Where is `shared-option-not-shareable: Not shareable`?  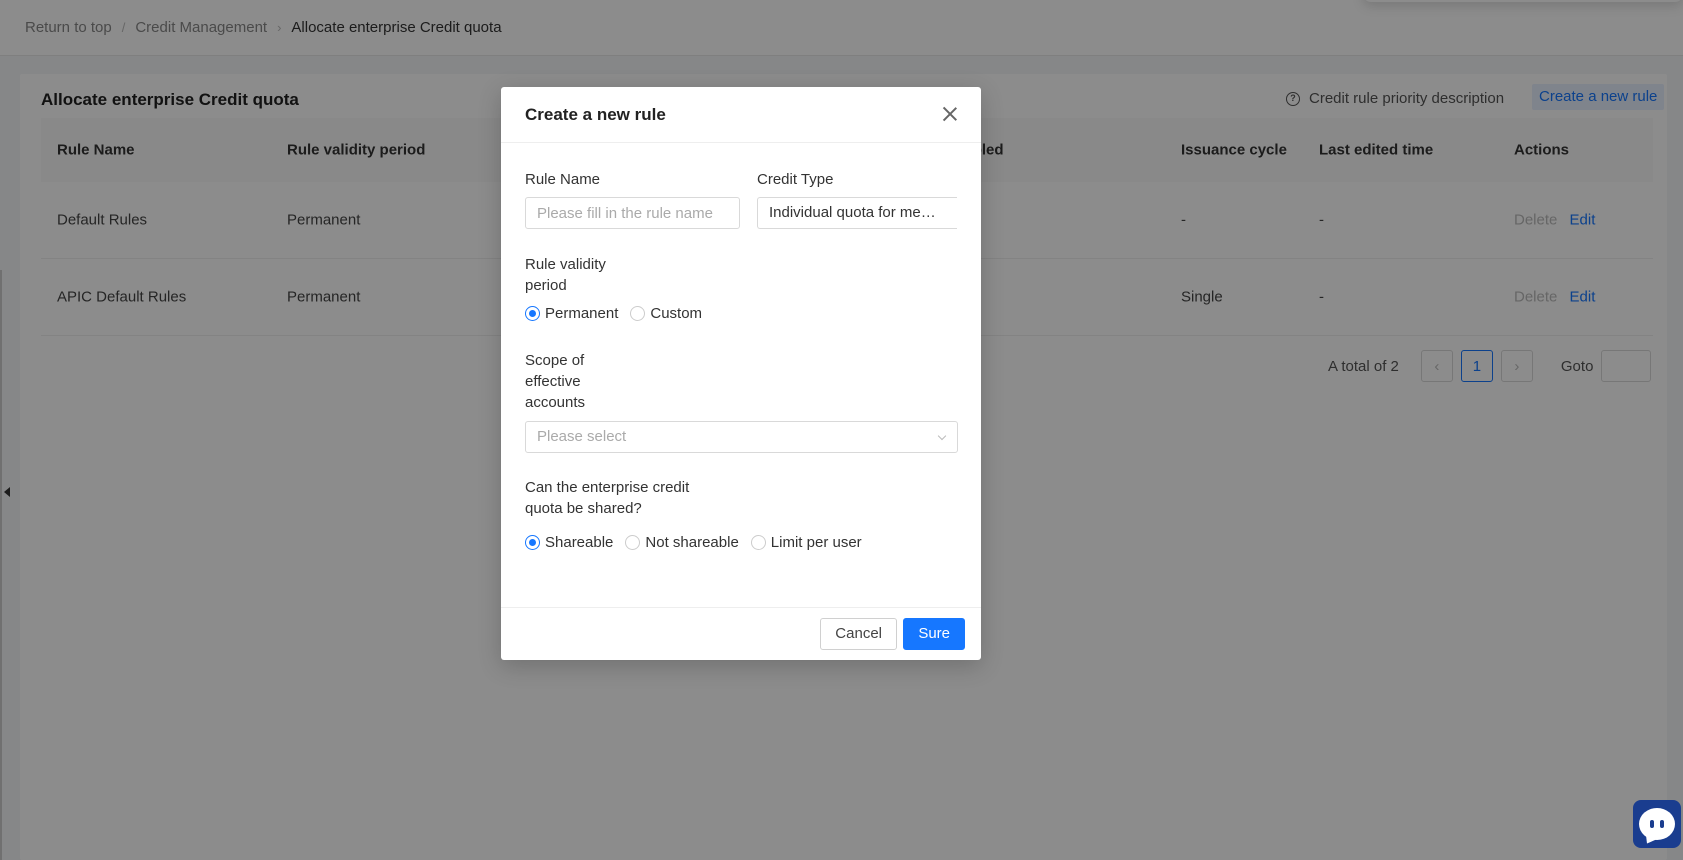 shared-option-not-shareable: Not shareable is located at coordinates (682, 542).